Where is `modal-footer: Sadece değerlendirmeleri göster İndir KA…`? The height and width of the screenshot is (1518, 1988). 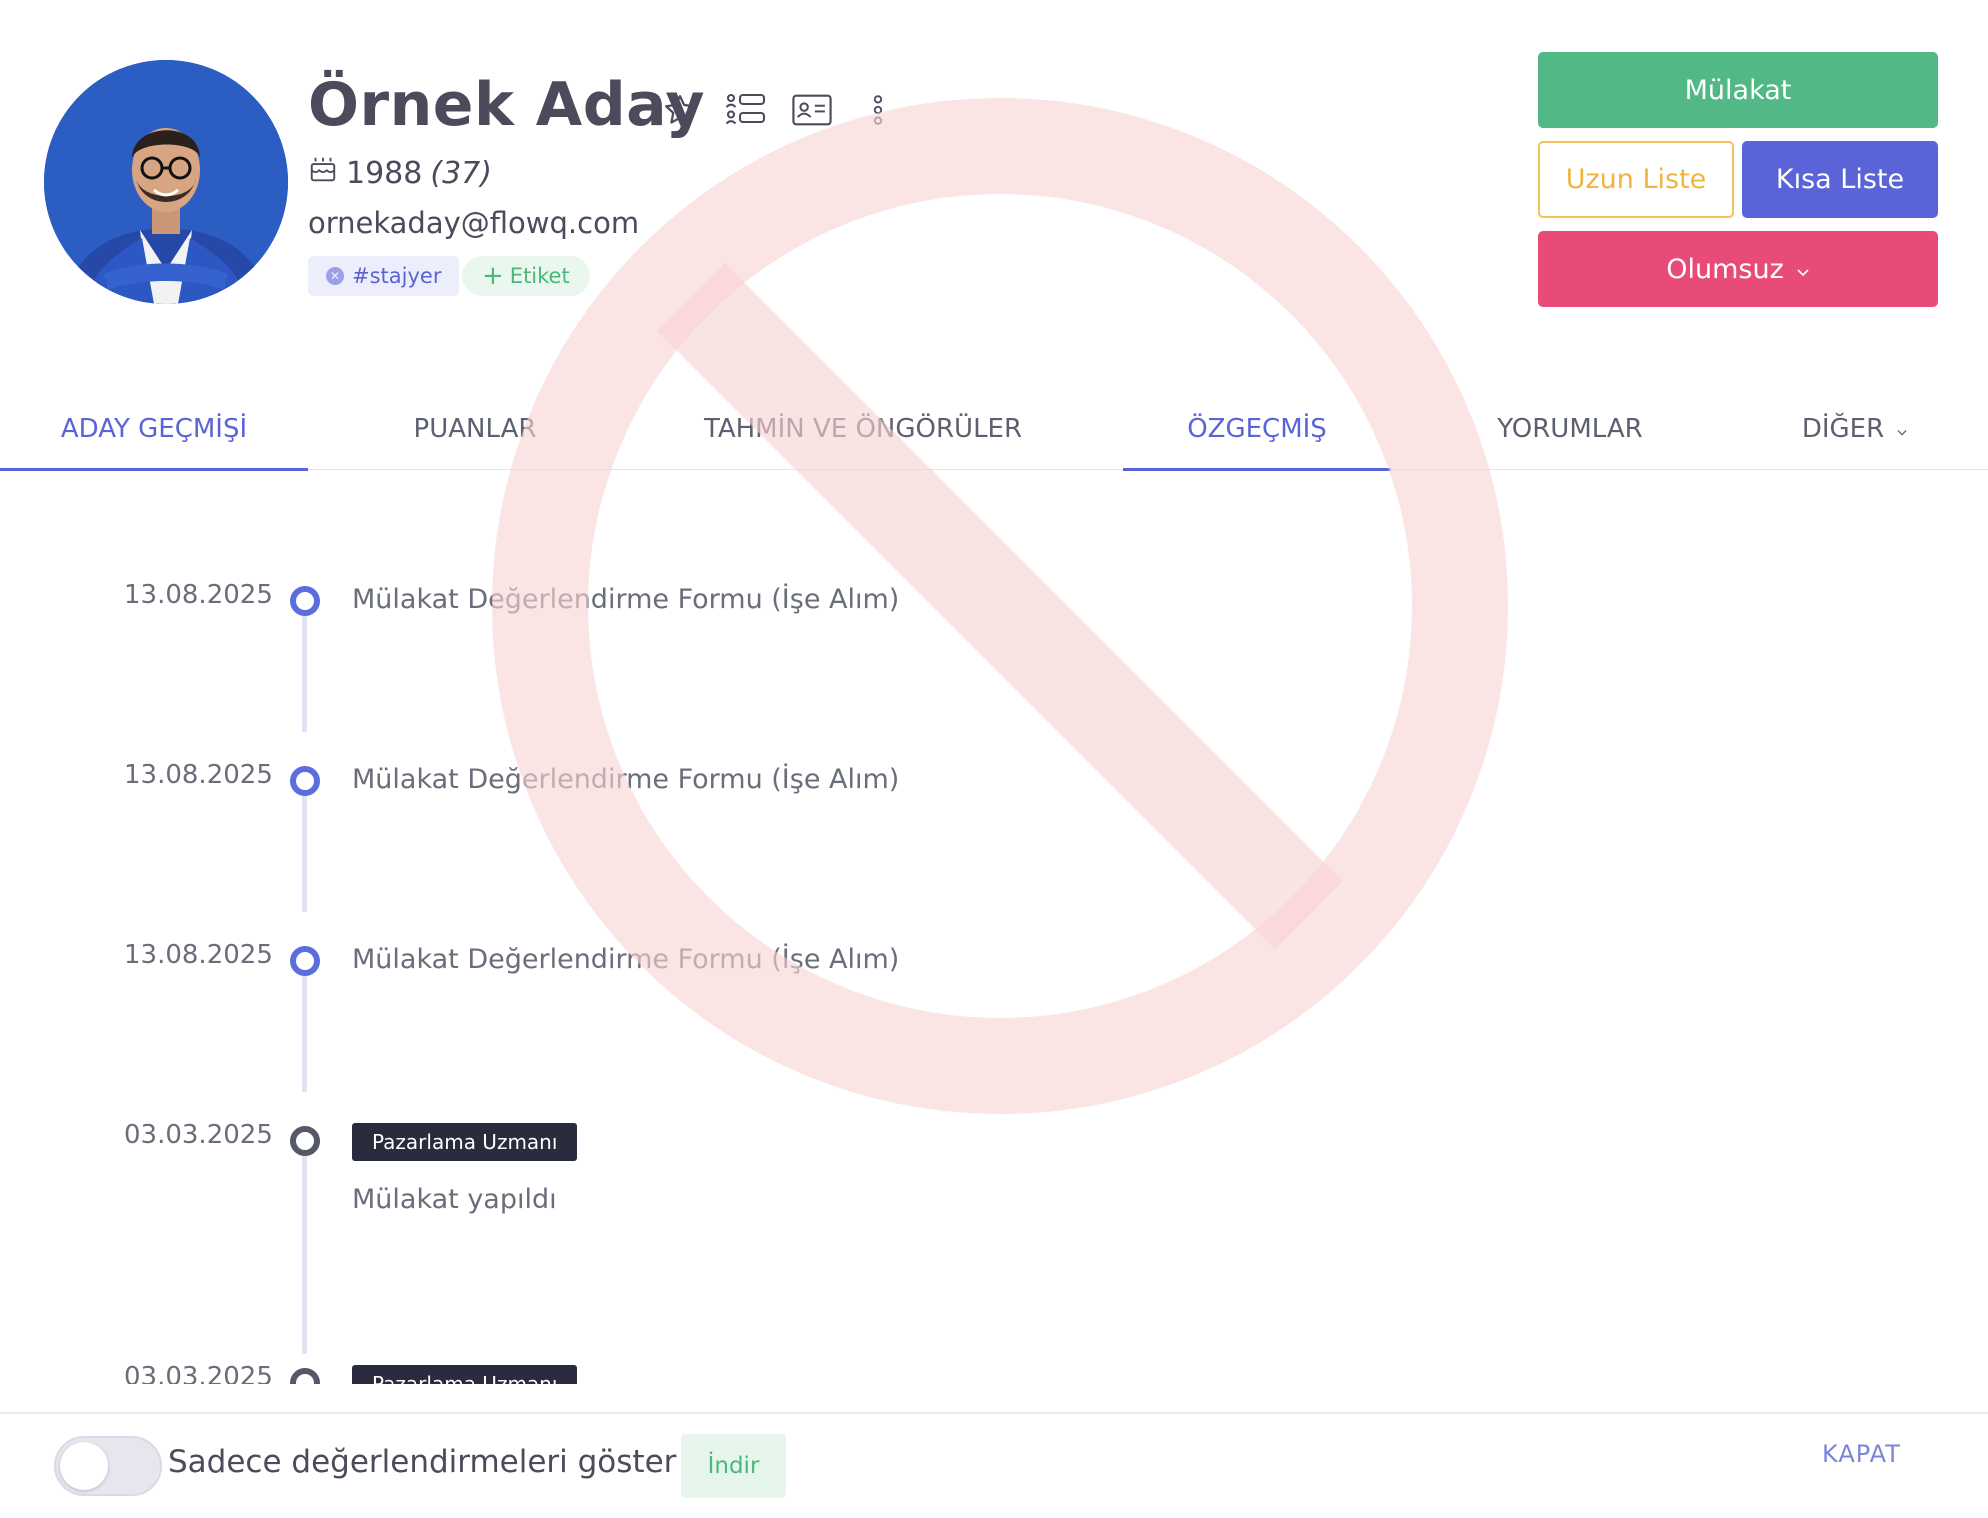
modal-footer: Sadece değerlendirmeleri göster İndir KA… is located at coordinates (994, 1465).